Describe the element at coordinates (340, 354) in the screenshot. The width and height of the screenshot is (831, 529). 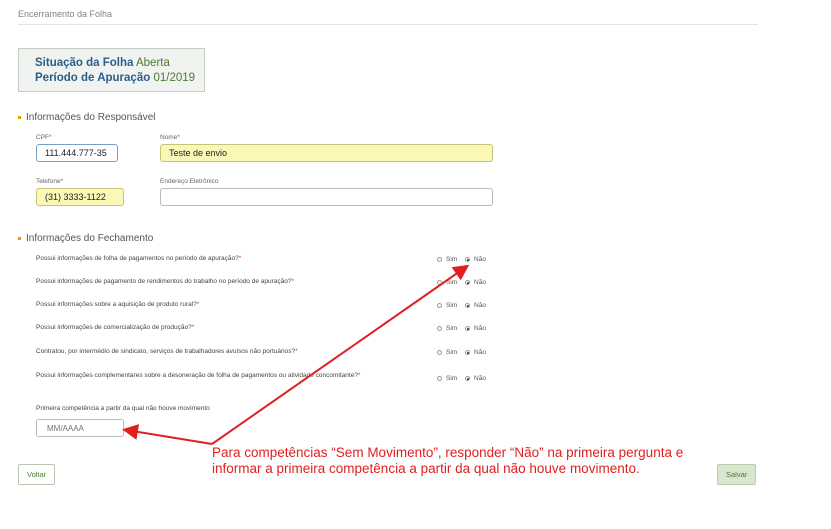
I see `arrow-to-radio` at that location.